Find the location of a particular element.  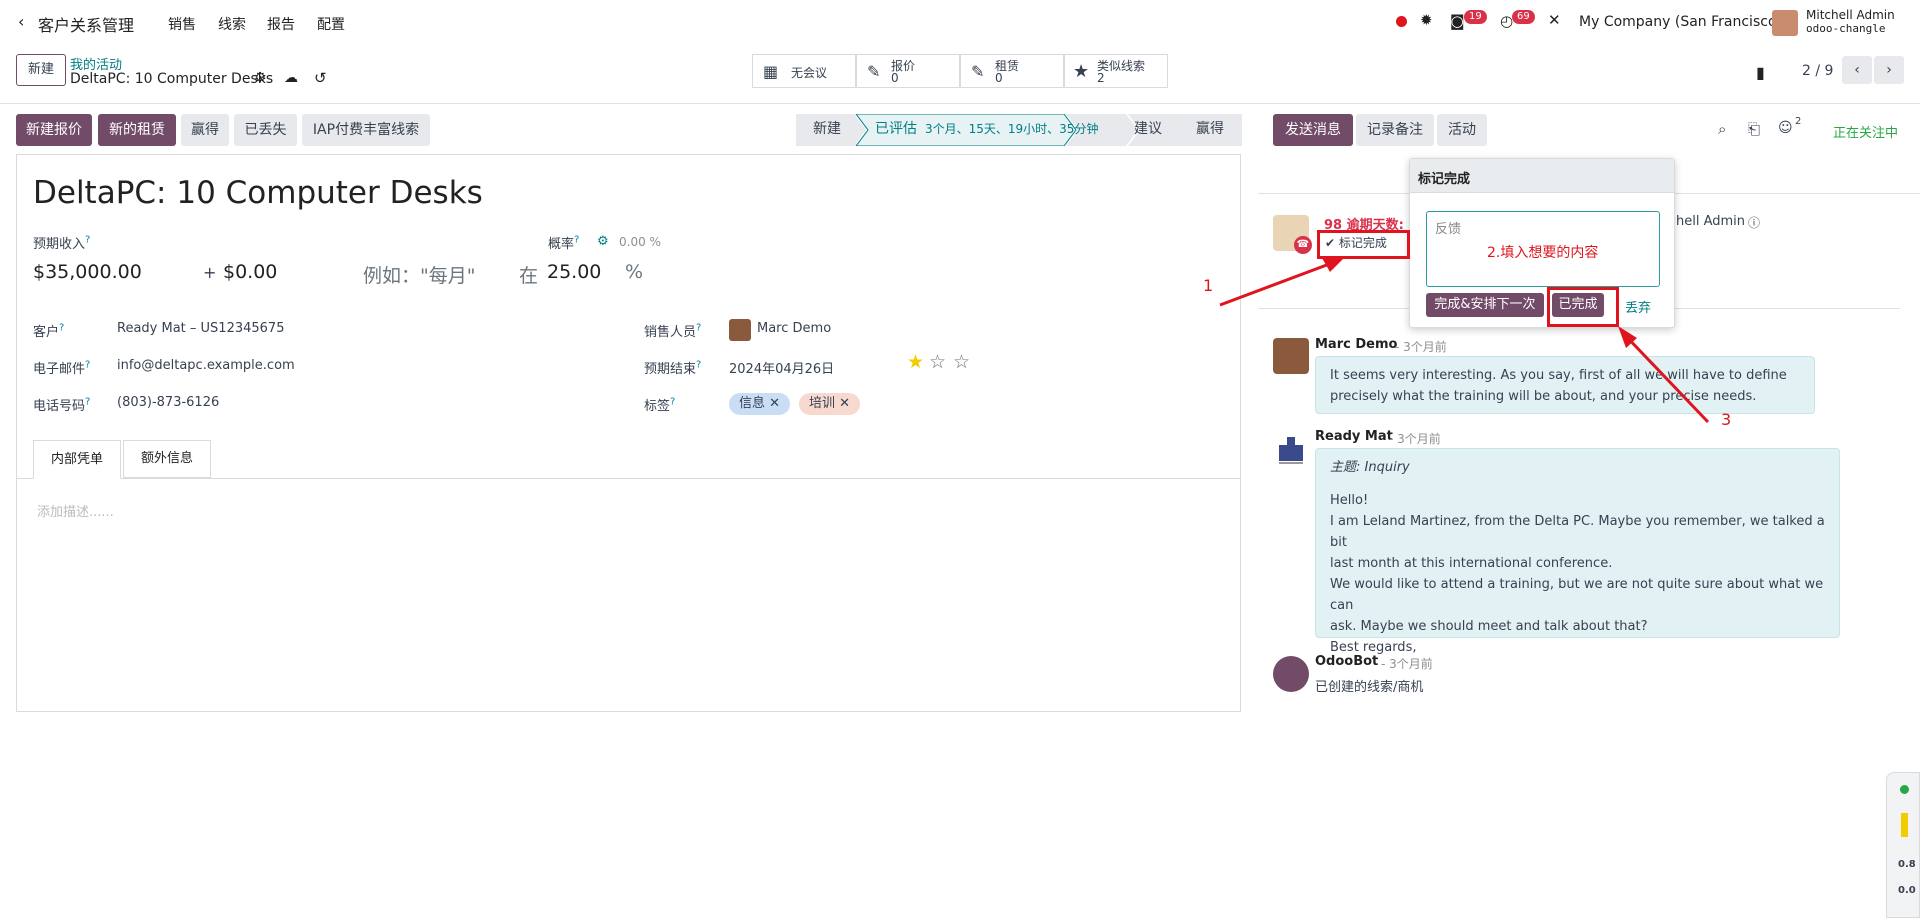

level-bar-icon is located at coordinates (1904, 825).